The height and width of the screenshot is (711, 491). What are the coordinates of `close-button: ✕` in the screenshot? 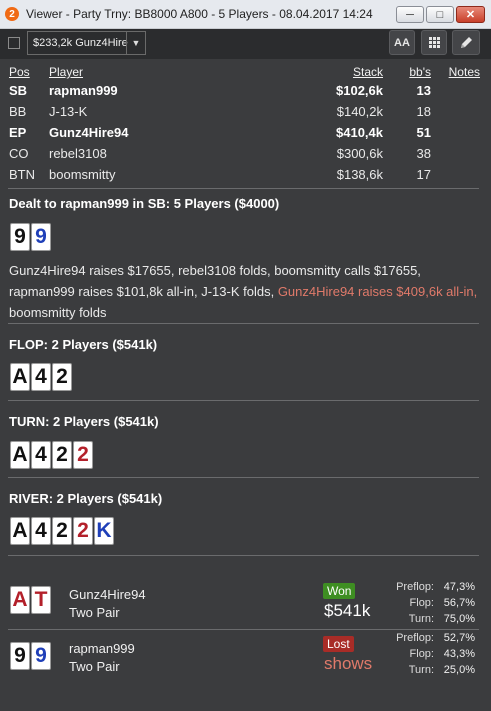 It's located at (470, 14).